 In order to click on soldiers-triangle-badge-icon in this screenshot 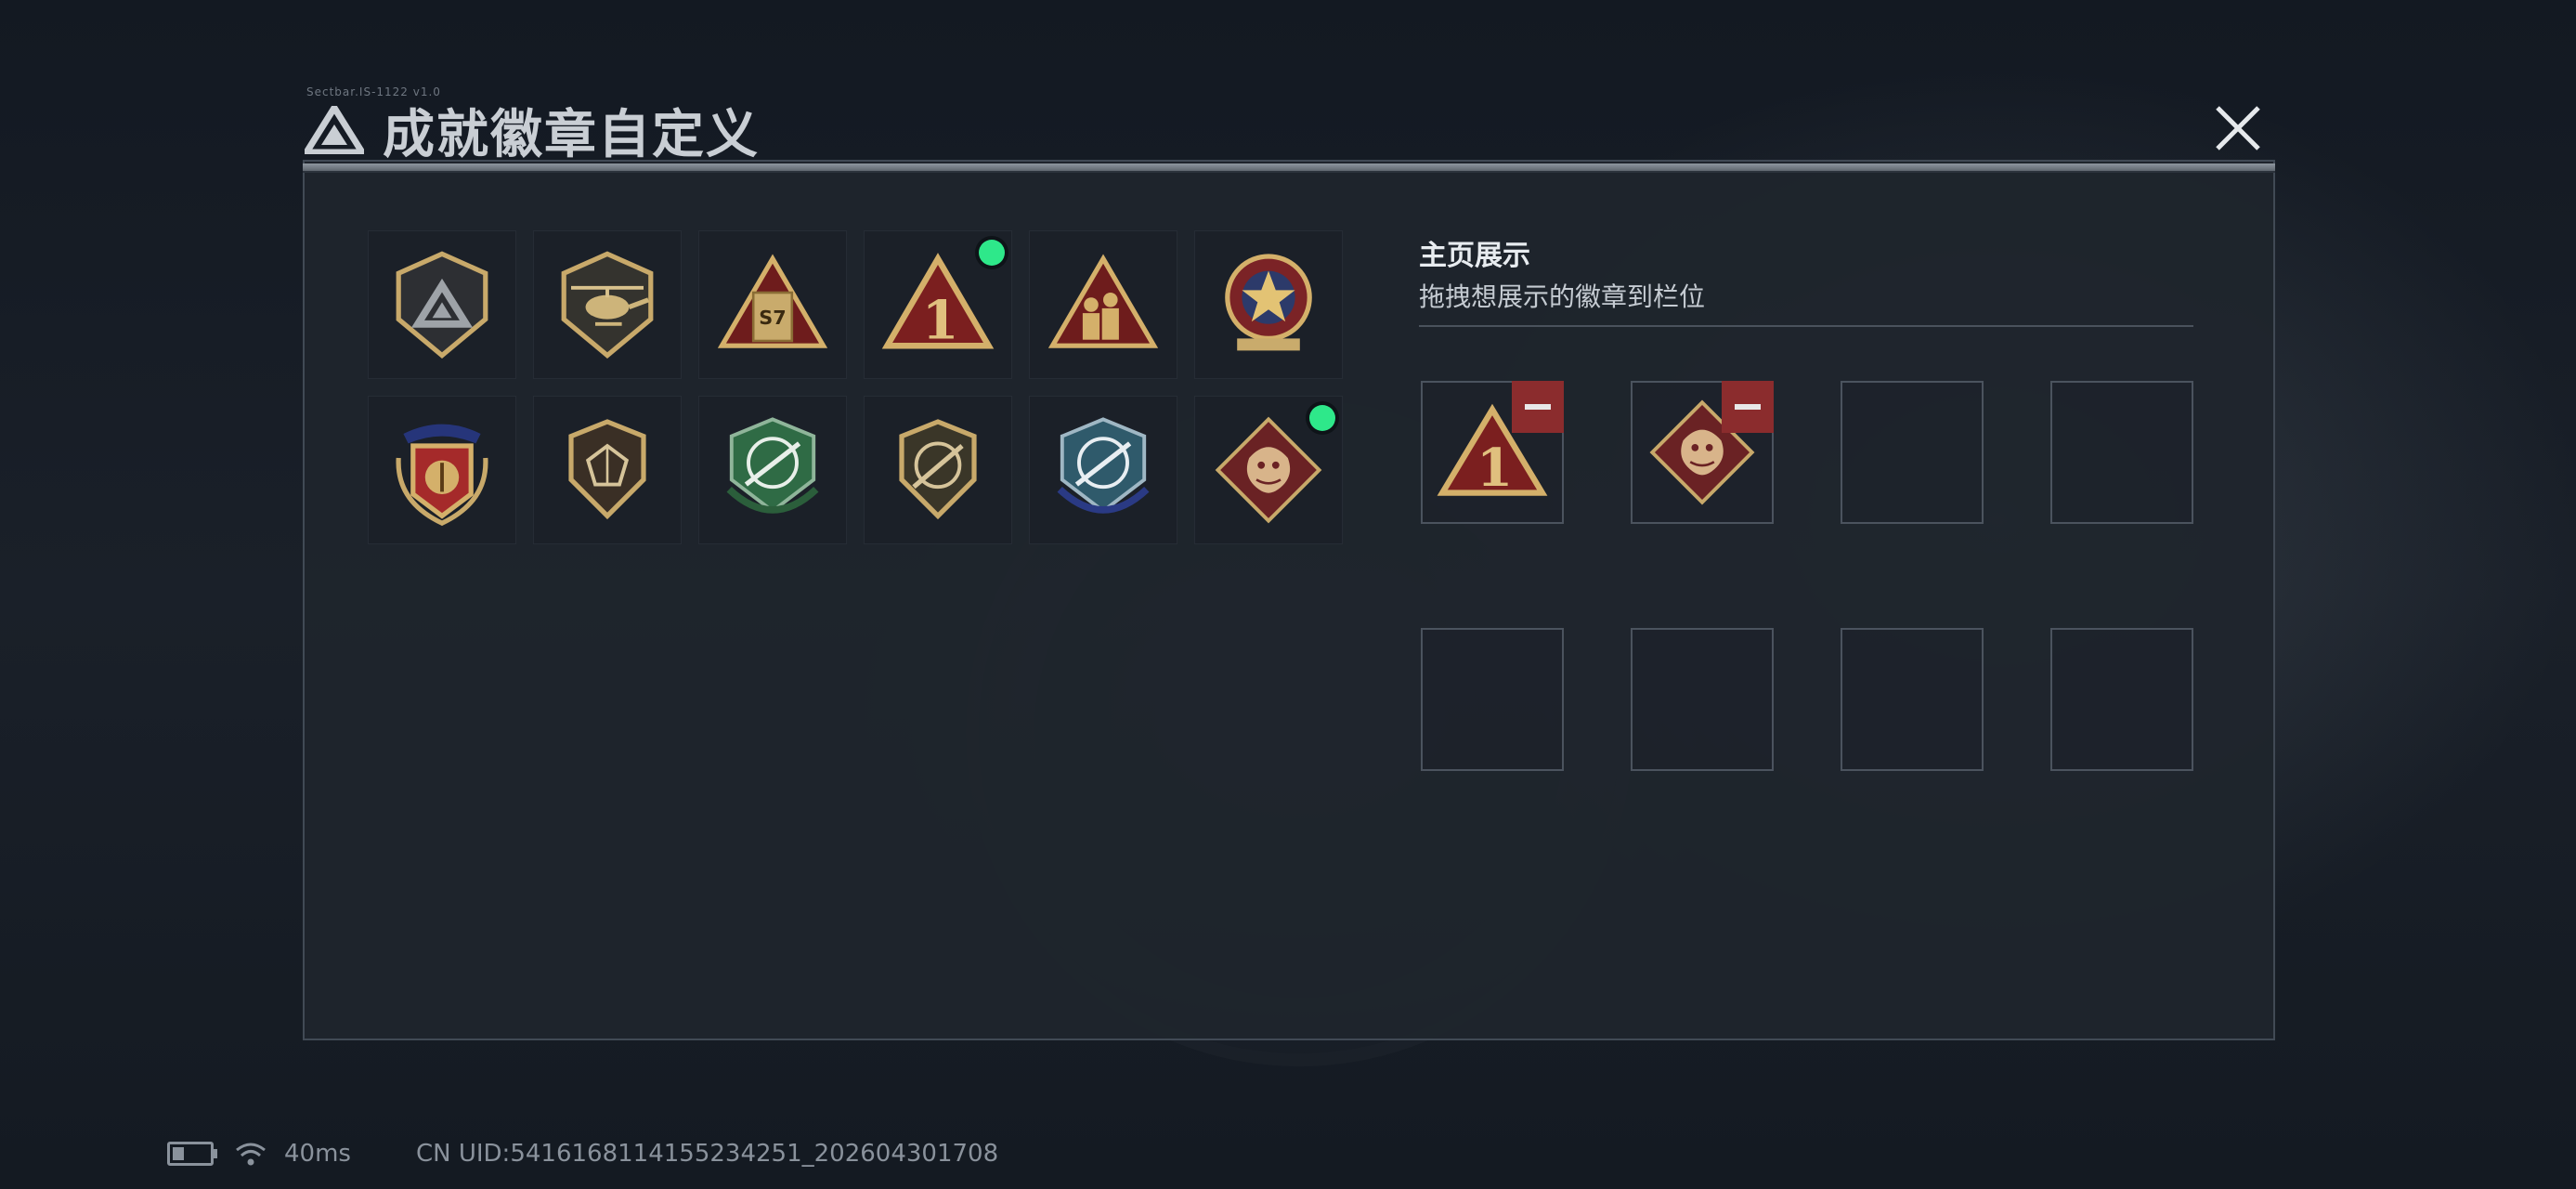, I will do `click(1103, 301)`.